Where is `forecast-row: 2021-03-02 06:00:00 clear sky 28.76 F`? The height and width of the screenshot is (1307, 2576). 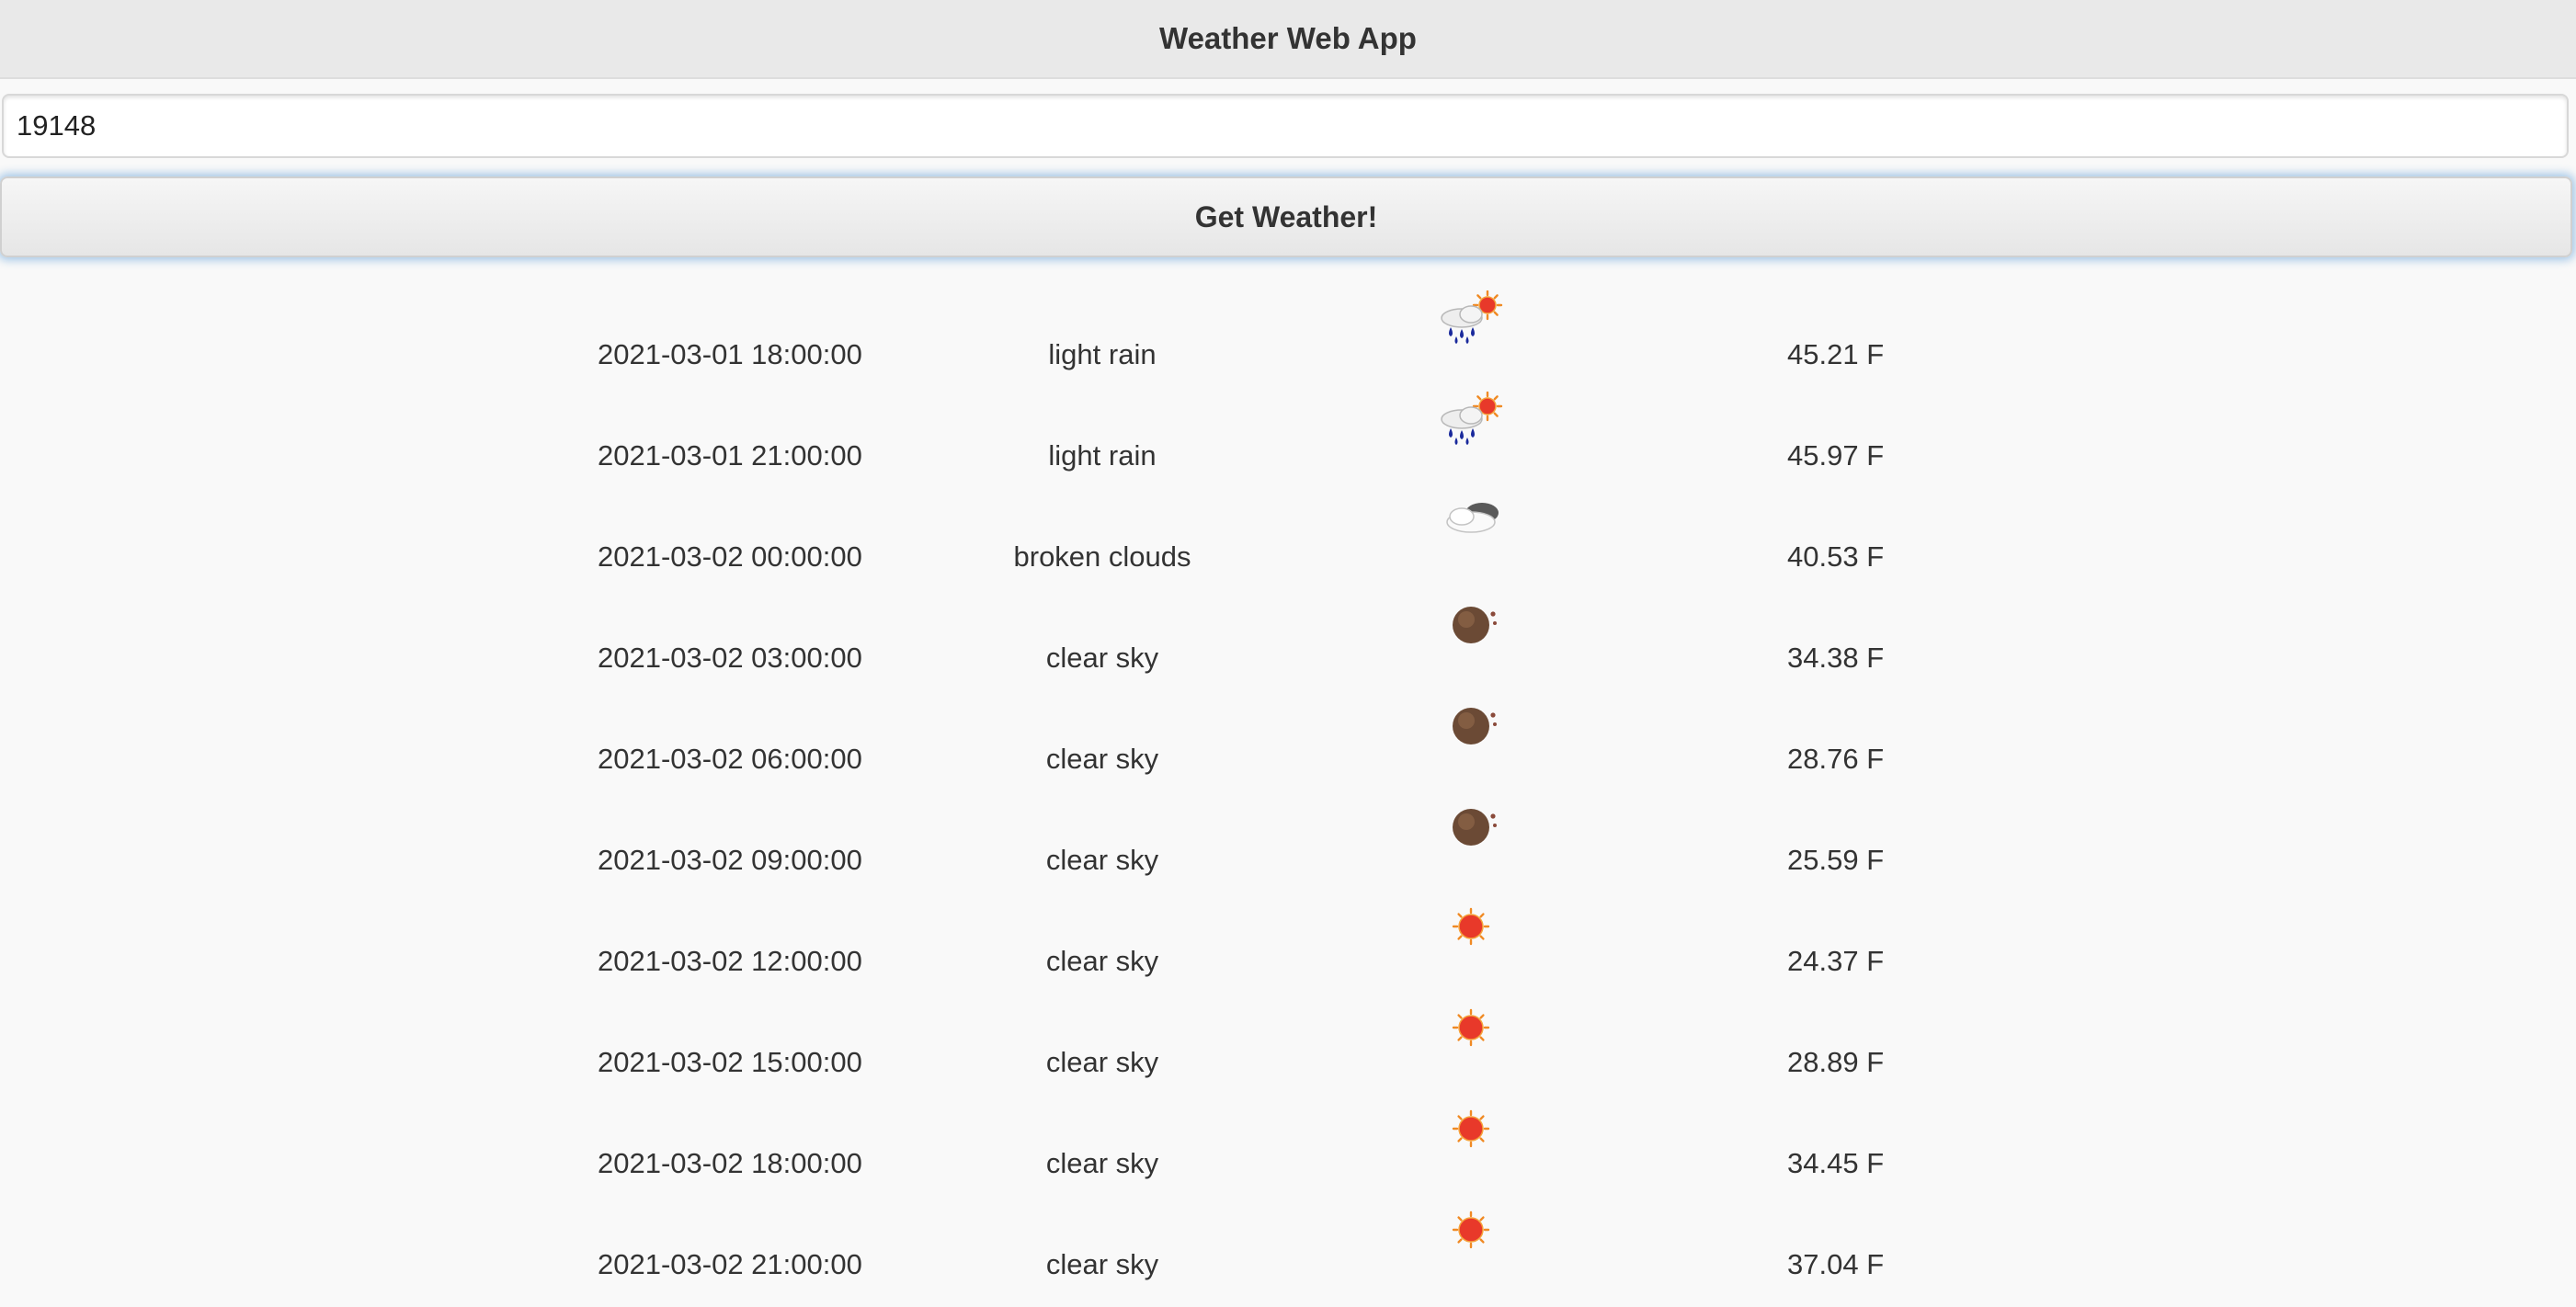
forecast-row: 2021-03-02 06:00:00 clear sky 28.76 F is located at coordinates (1288, 739).